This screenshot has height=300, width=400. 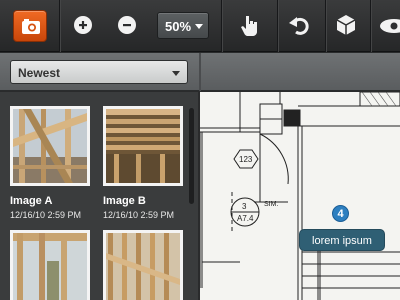 I want to click on sim-label: SIM., so click(x=271, y=204).